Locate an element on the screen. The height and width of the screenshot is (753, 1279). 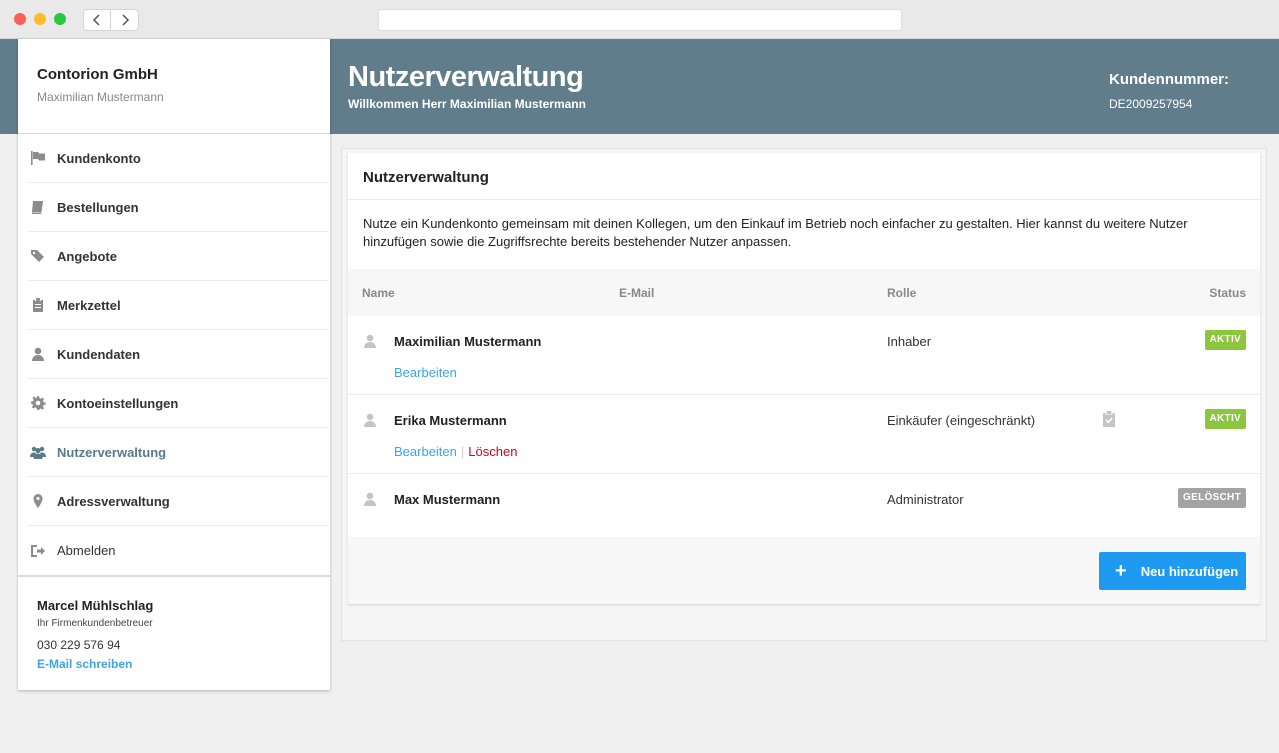
chevron-right-icon is located at coordinates (125, 20).